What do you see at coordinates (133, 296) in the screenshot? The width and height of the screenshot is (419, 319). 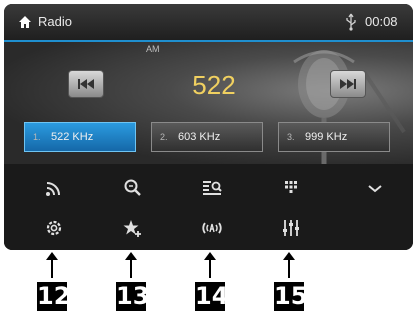 I see `callout-label: 13` at bounding box center [133, 296].